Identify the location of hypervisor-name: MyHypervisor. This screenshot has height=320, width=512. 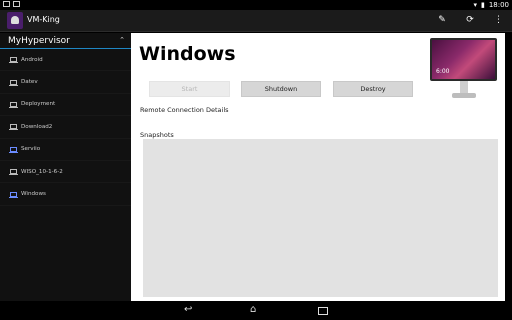
(39, 41).